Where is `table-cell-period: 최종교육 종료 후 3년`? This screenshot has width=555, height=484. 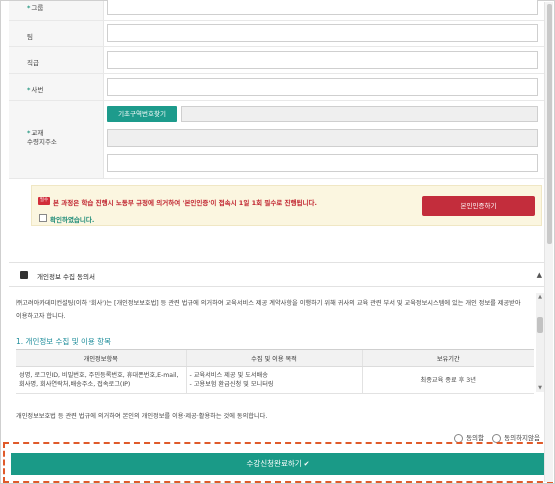
table-cell-period: 최종교육 종료 후 3년 is located at coordinates (447, 380).